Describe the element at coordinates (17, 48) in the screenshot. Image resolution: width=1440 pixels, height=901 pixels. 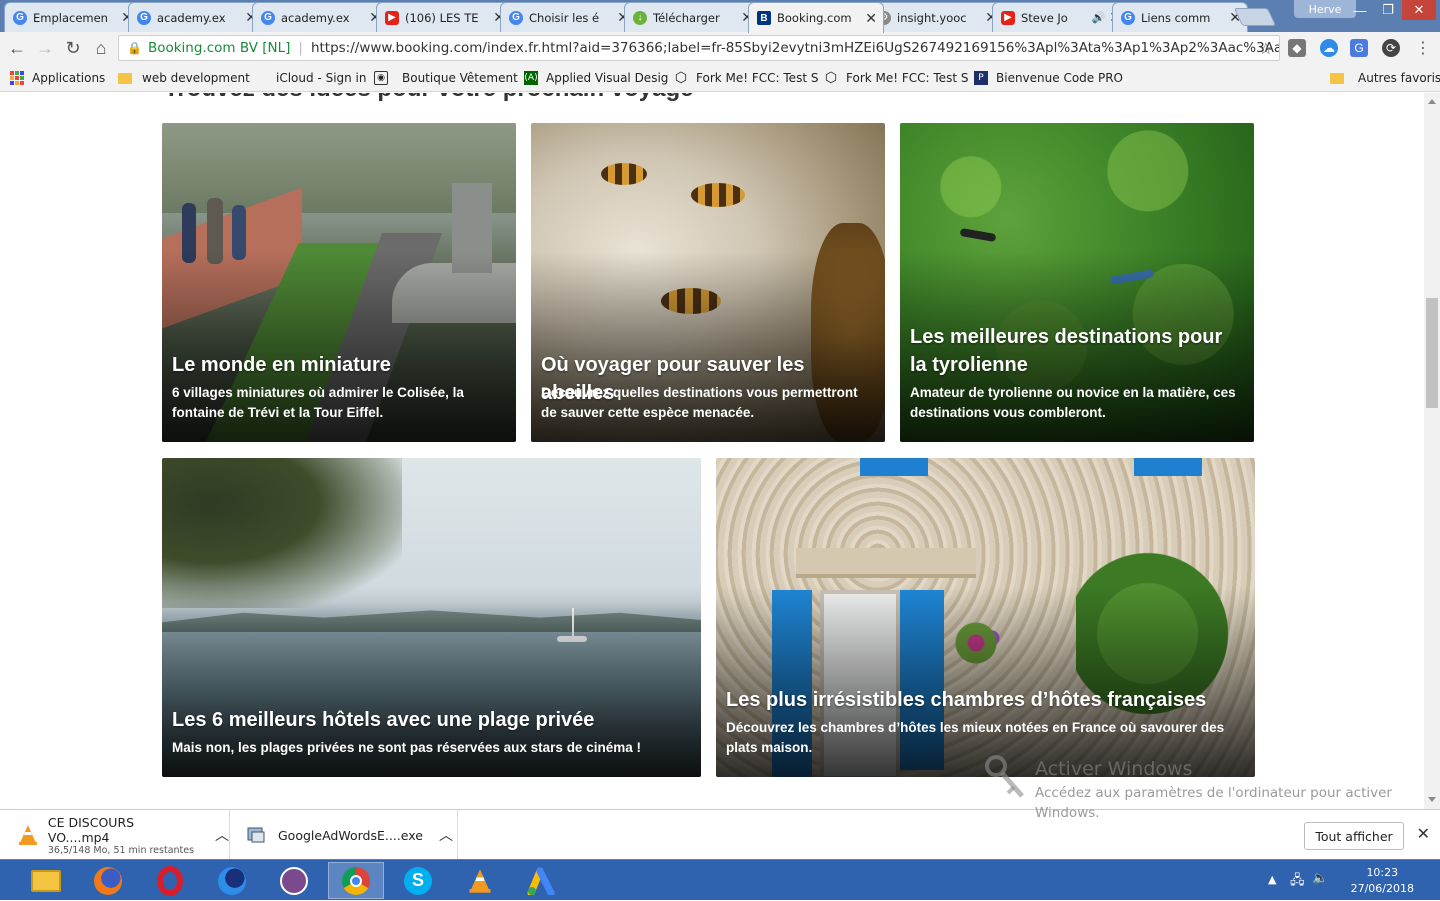
I see `back-icon: ←` at that location.